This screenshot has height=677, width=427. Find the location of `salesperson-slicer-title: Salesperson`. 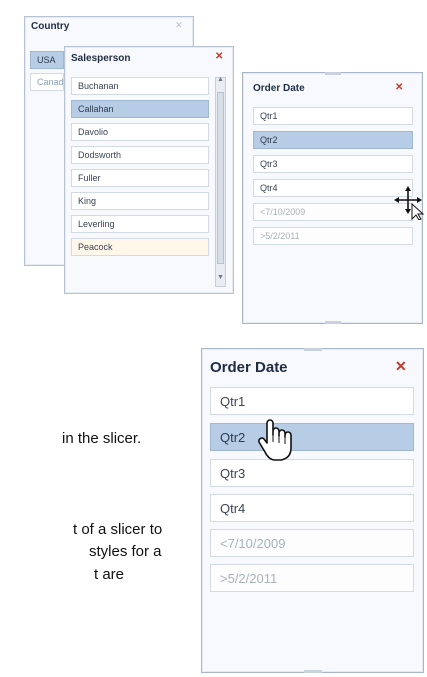

salesperson-slicer-title: Salesperson is located at coordinates (101, 58).